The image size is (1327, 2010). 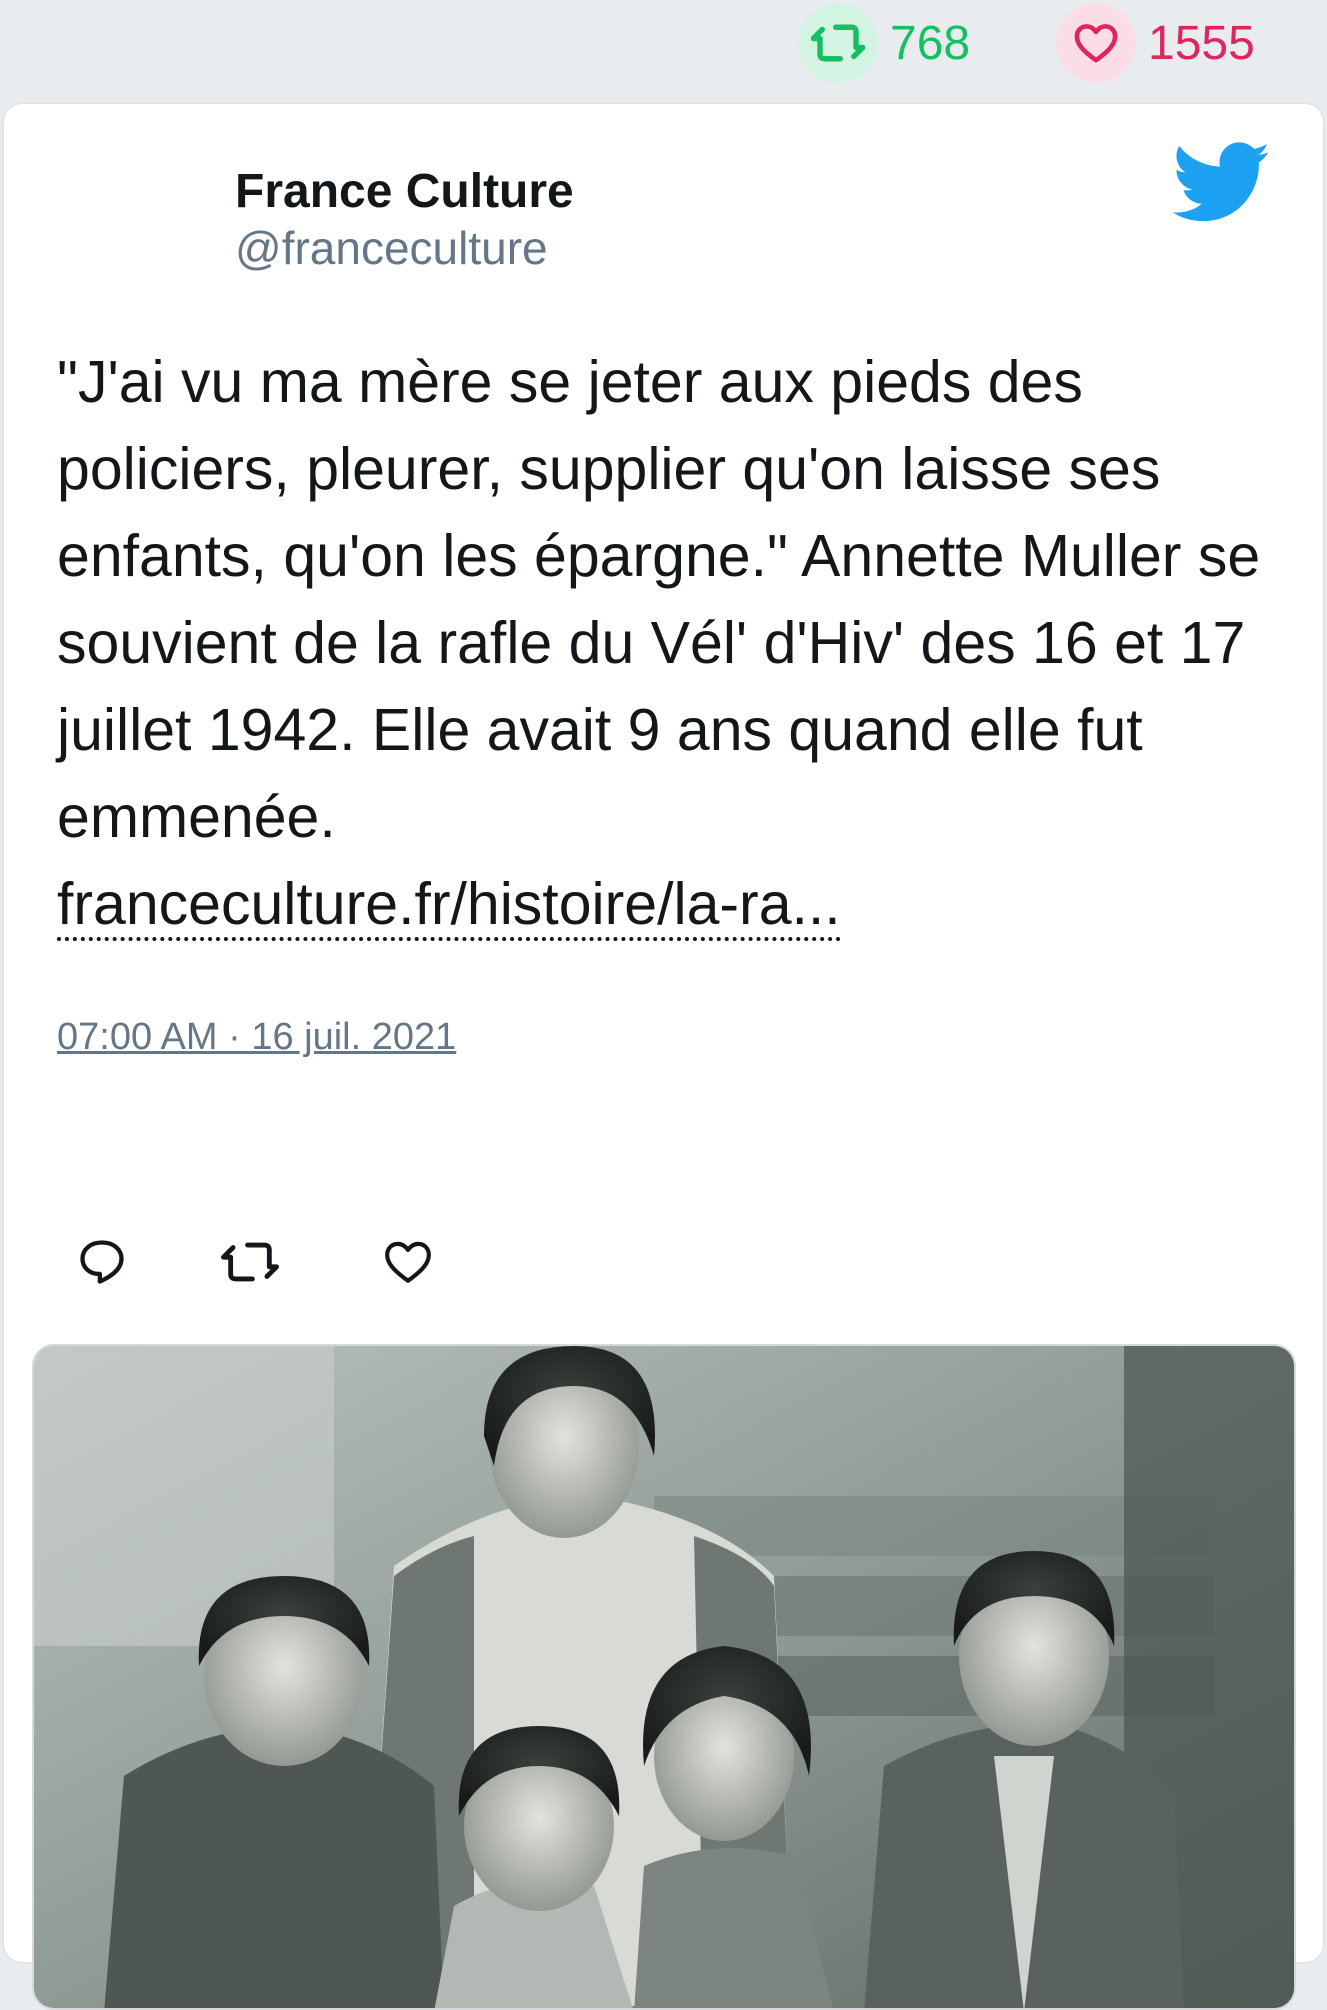 I want to click on retweet-count: 768, so click(x=930, y=43).